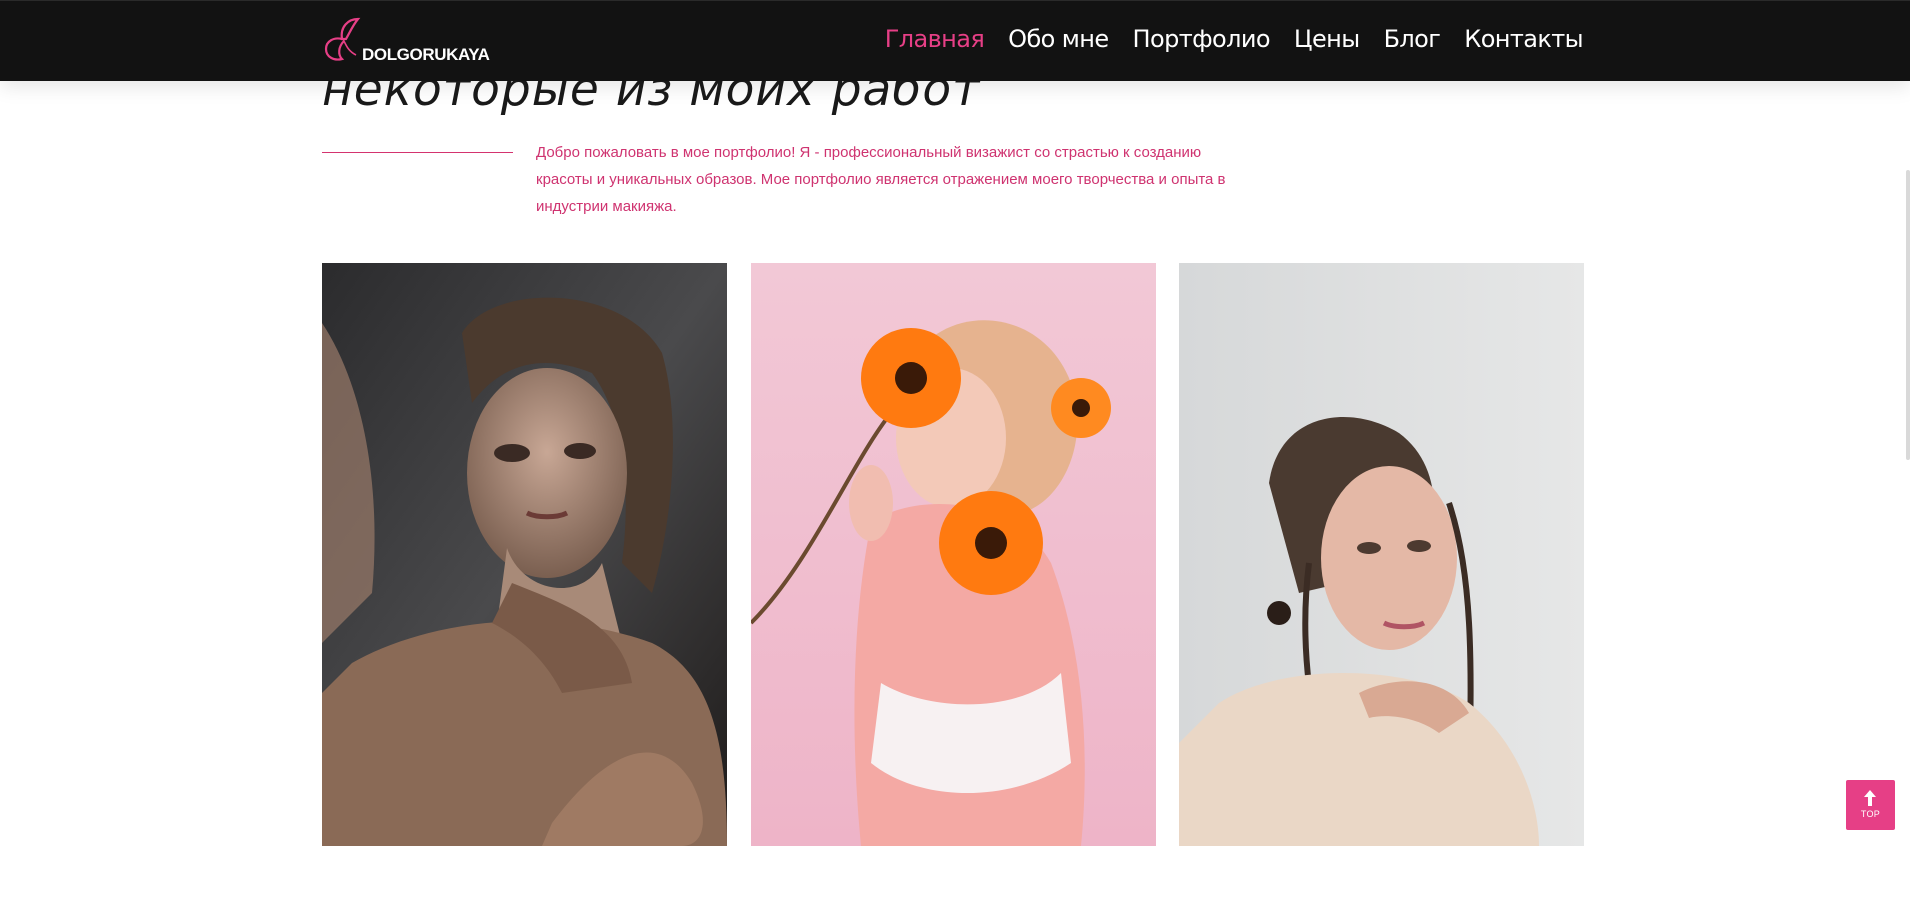 Image resolution: width=1910 pixels, height=912 pixels. Describe the element at coordinates (1523, 39) in the screenshot. I see `nav-item-contacts: Контакты` at that location.